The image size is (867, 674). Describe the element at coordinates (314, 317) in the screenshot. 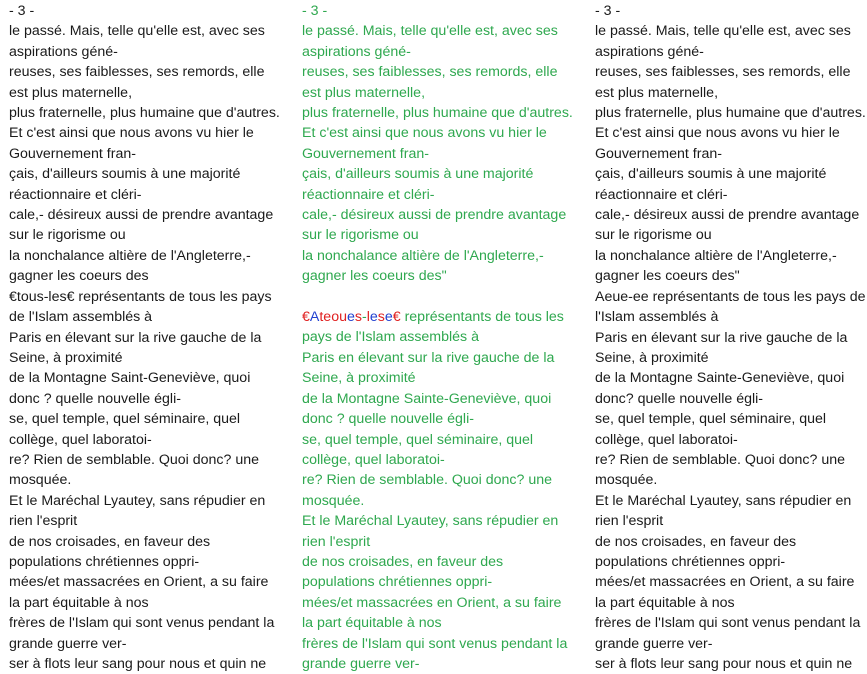

I see `diff-inserted: A` at that location.